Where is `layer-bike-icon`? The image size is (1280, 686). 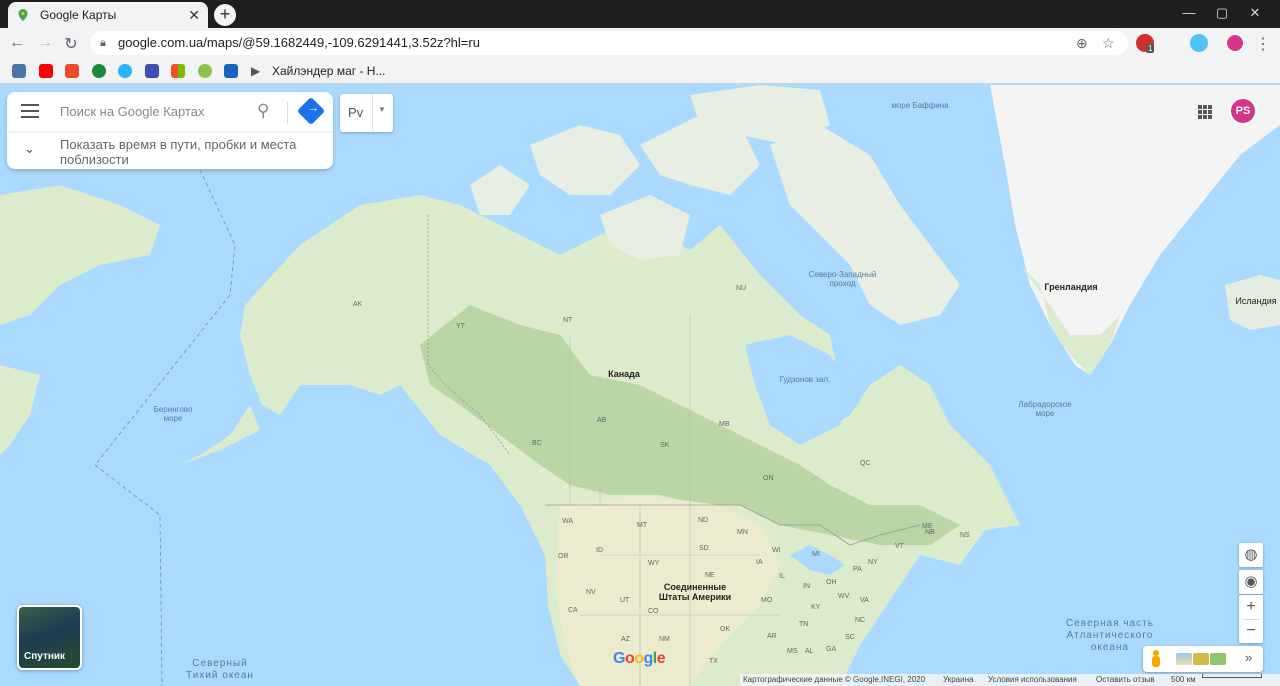
layer-bike-icon is located at coordinates (1218, 659).